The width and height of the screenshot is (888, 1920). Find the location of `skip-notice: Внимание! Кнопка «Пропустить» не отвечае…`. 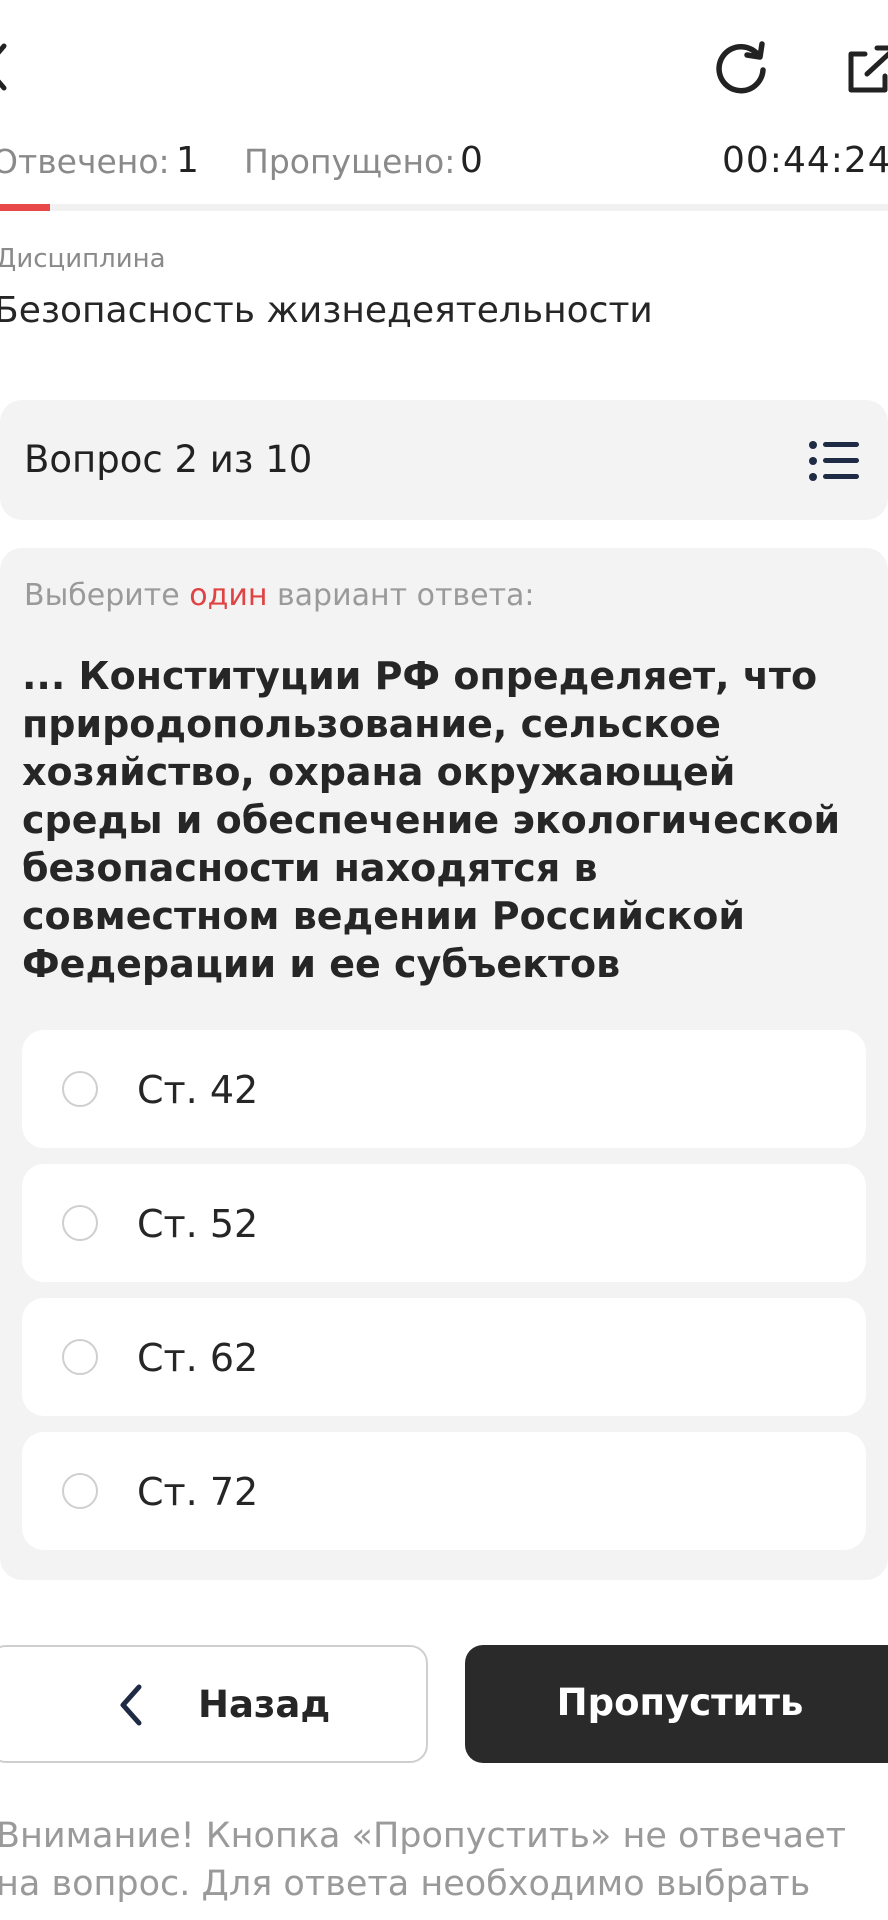

skip-notice: Внимание! Кнопка «Пропустить» не отвечае… is located at coordinates (423, 1860).